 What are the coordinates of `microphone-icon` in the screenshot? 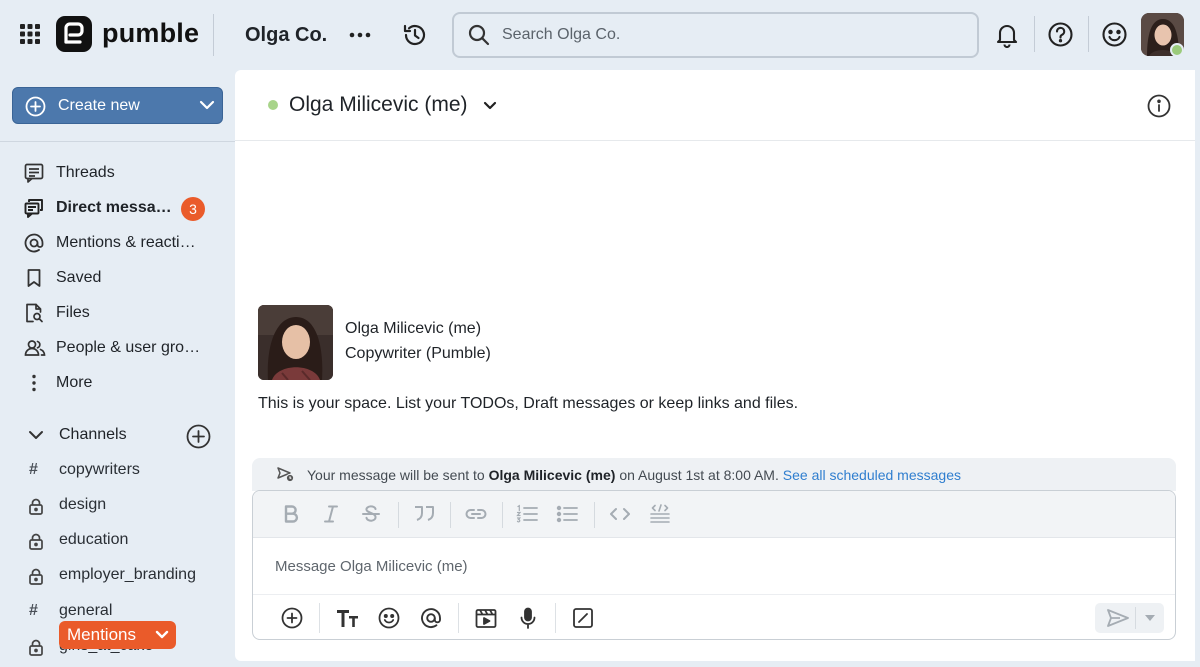 It's located at (528, 618).